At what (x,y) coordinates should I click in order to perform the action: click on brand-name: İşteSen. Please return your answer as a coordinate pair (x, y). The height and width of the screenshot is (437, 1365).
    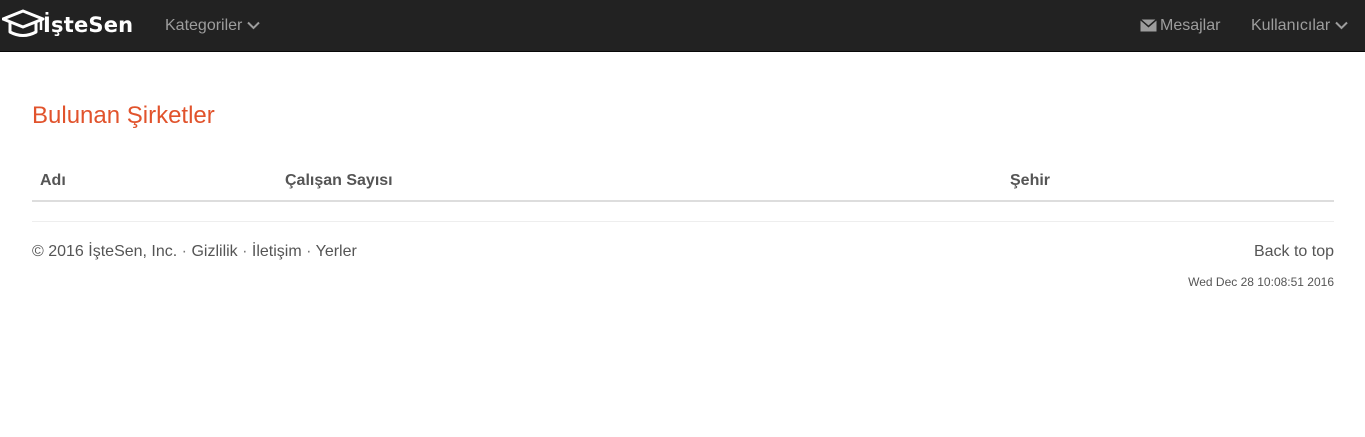
    Looking at the image, I should click on (88, 25).